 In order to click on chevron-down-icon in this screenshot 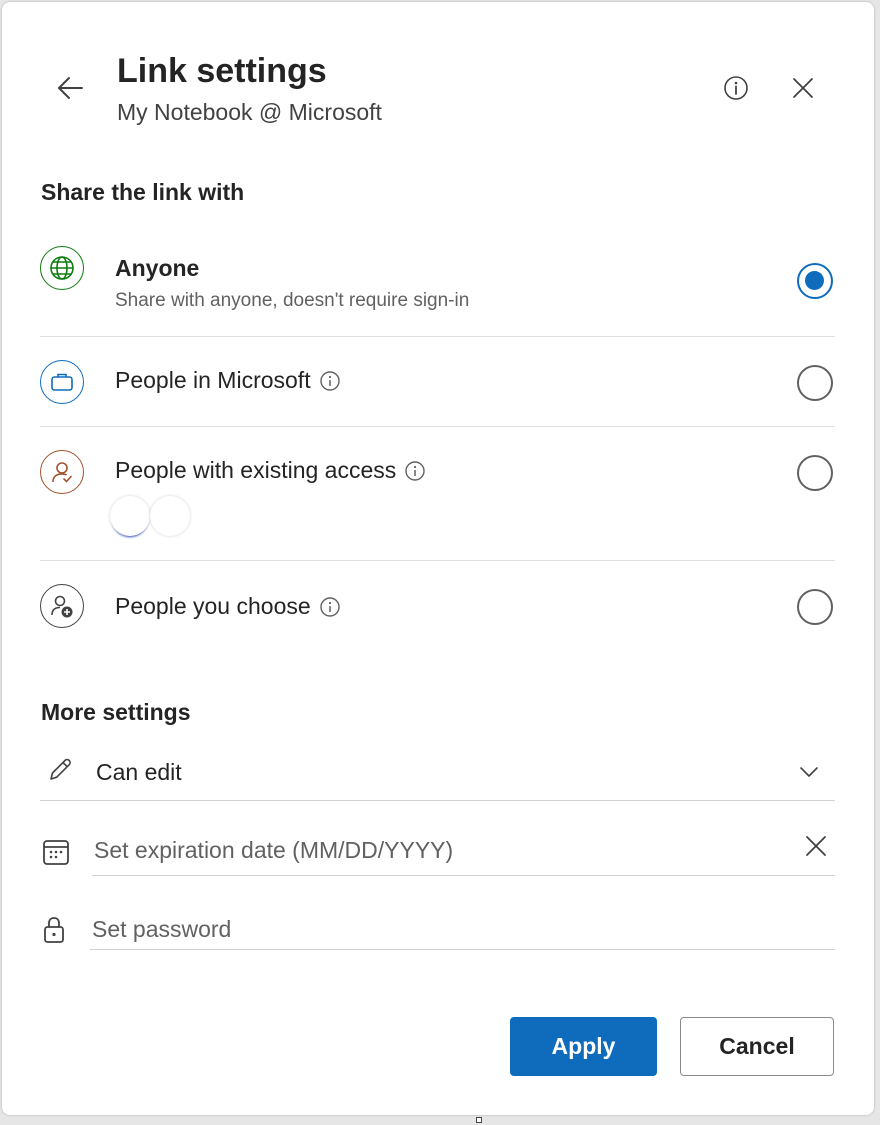, I will do `click(809, 772)`.